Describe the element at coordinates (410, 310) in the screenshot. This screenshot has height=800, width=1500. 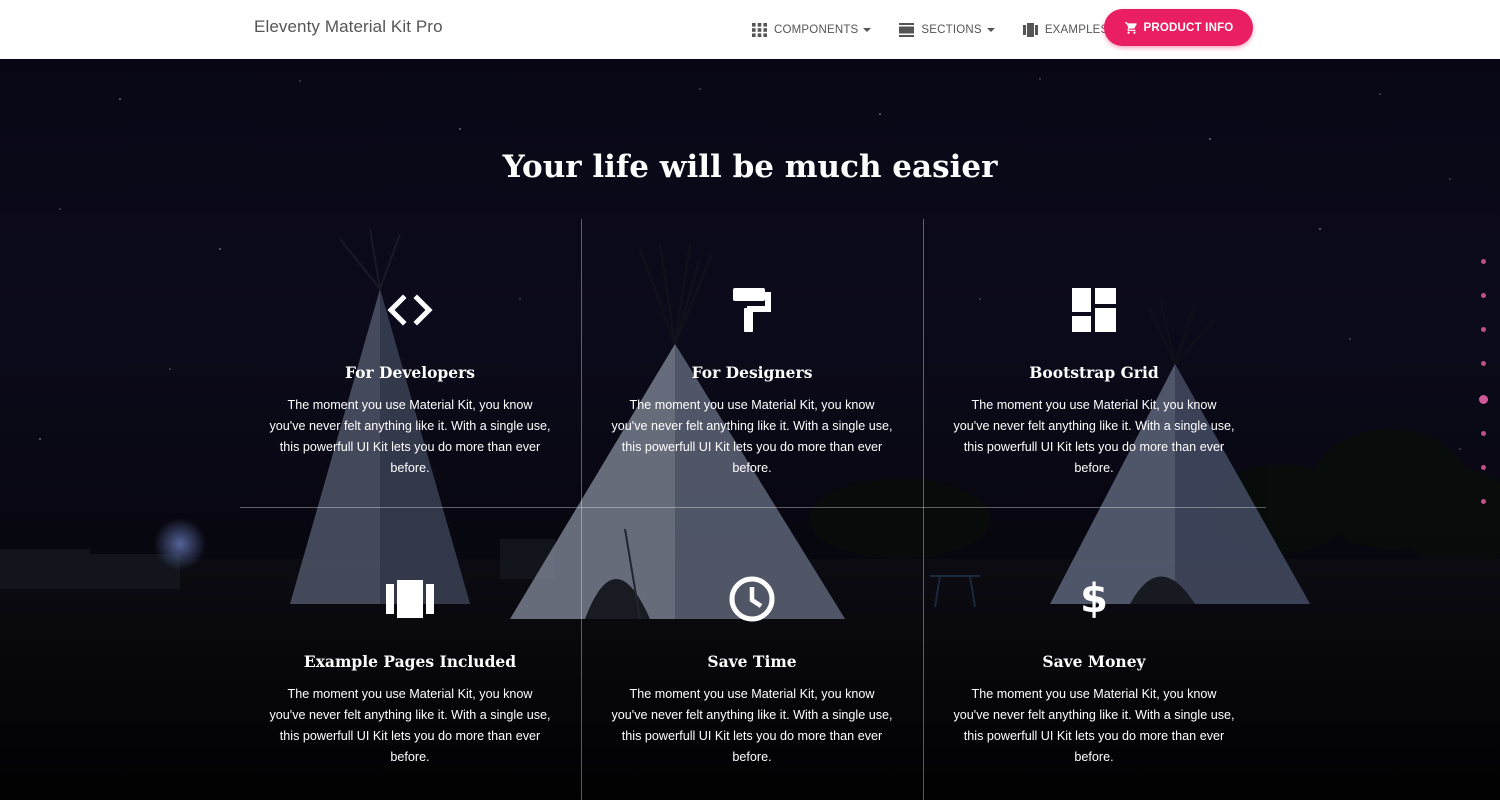
I see `code-icon` at that location.